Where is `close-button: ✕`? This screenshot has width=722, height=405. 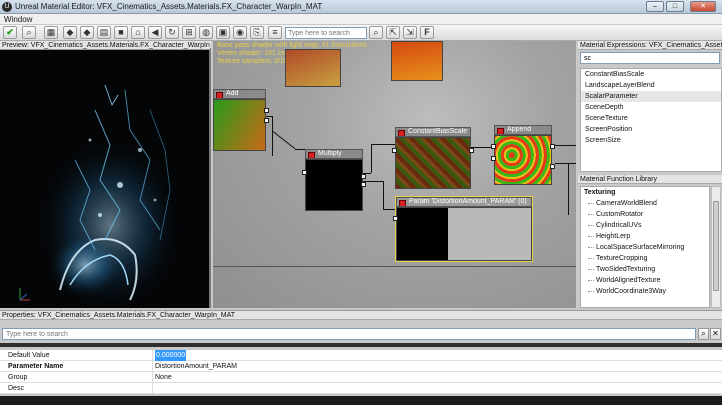
close-button: ✕ is located at coordinates (703, 6).